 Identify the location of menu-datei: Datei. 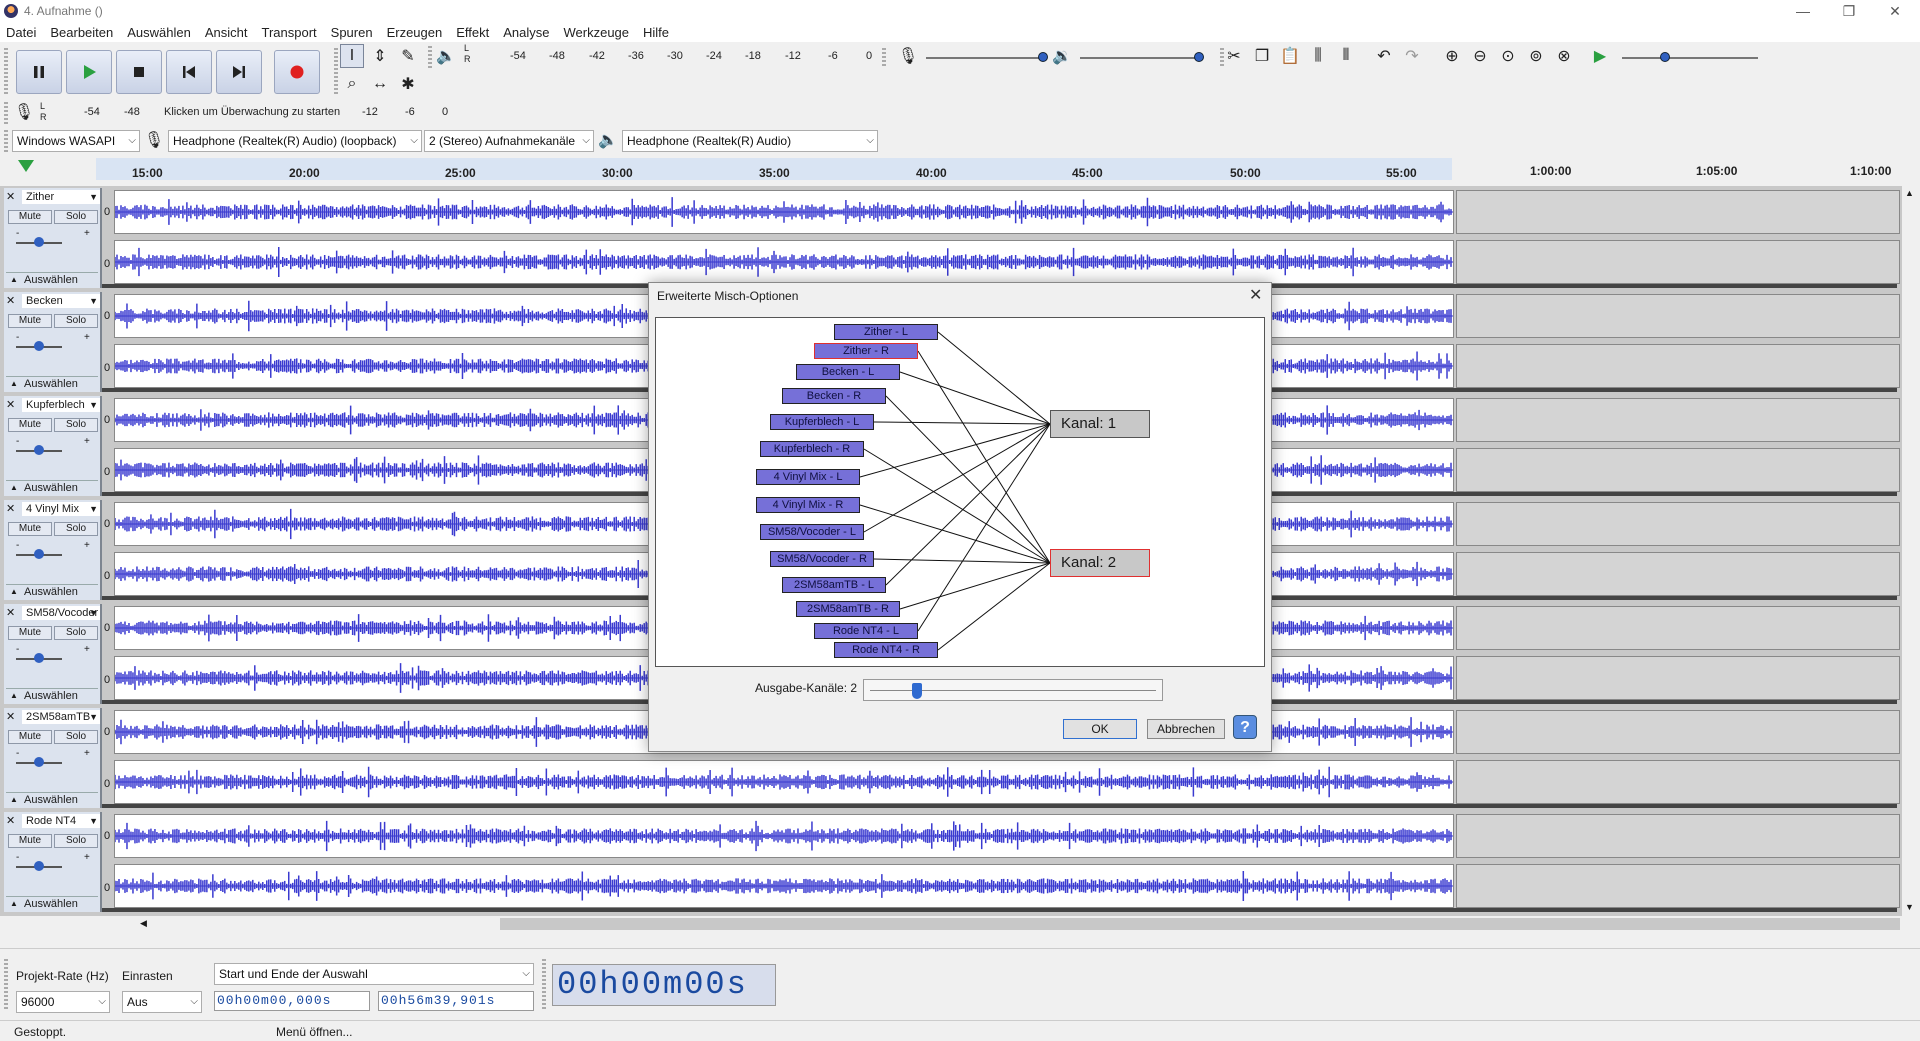
(21, 32).